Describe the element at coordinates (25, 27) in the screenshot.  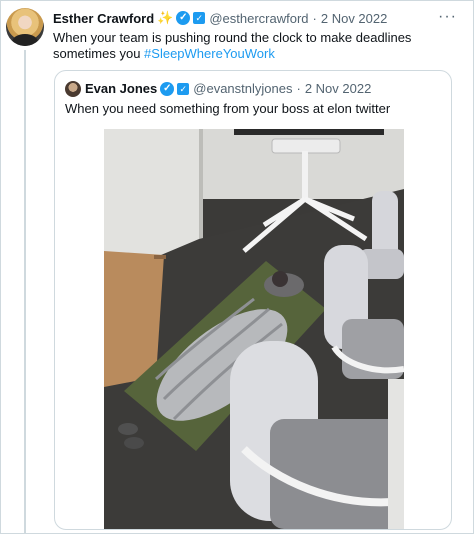
I see `avatar` at that location.